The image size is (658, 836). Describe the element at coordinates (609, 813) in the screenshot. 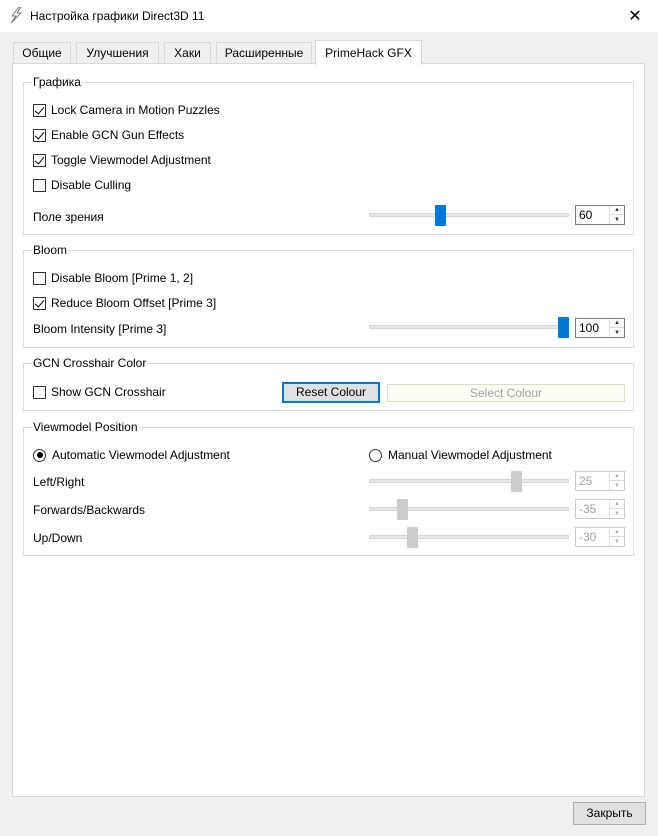

I see `close-dialog-button: Закрыть` at that location.